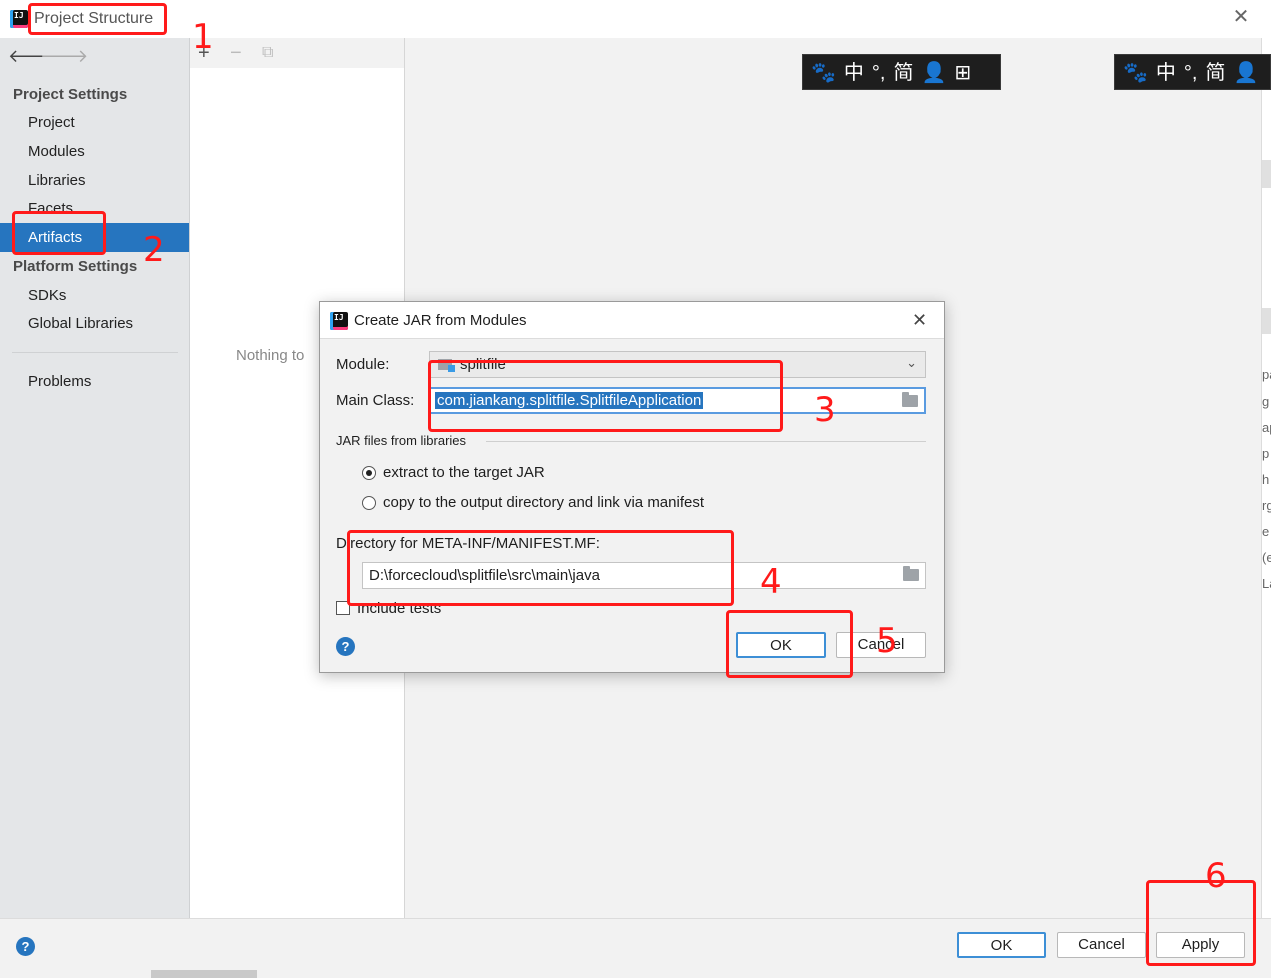 The width and height of the screenshot is (1271, 978). I want to click on ime-toolbar: 🐾 中 °, 简 👤 ⊞, so click(901, 72).